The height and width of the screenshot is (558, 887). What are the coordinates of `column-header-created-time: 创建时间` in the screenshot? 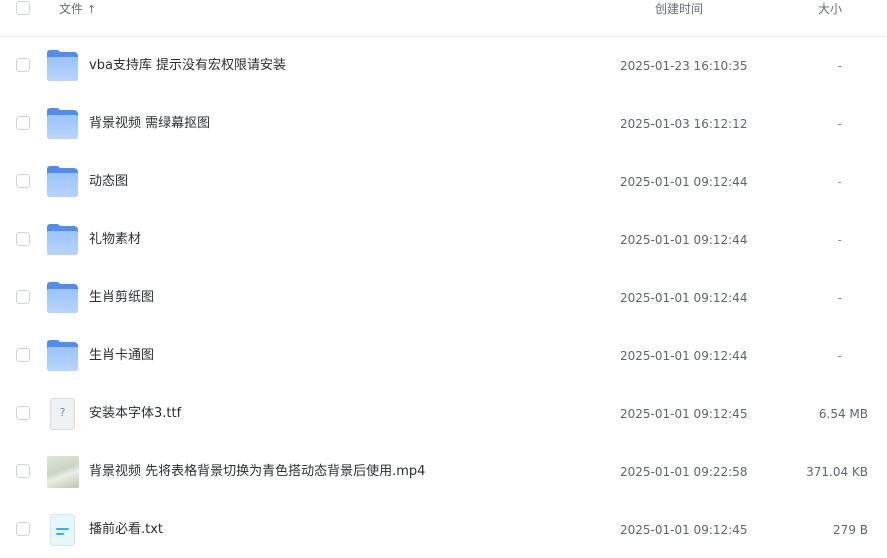 It's located at (679, 9).